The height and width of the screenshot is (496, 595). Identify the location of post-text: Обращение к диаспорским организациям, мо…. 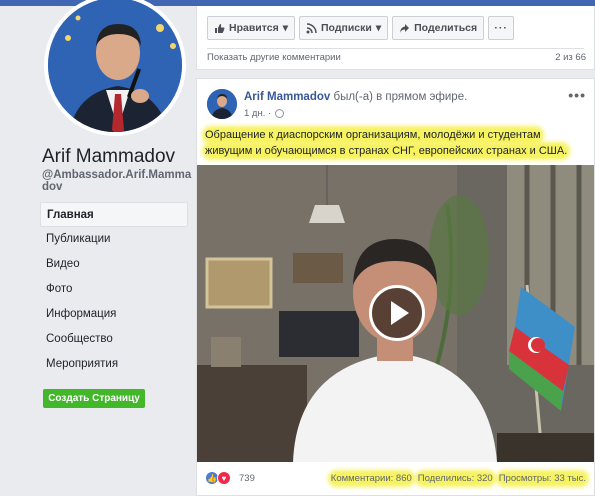
(395, 143).